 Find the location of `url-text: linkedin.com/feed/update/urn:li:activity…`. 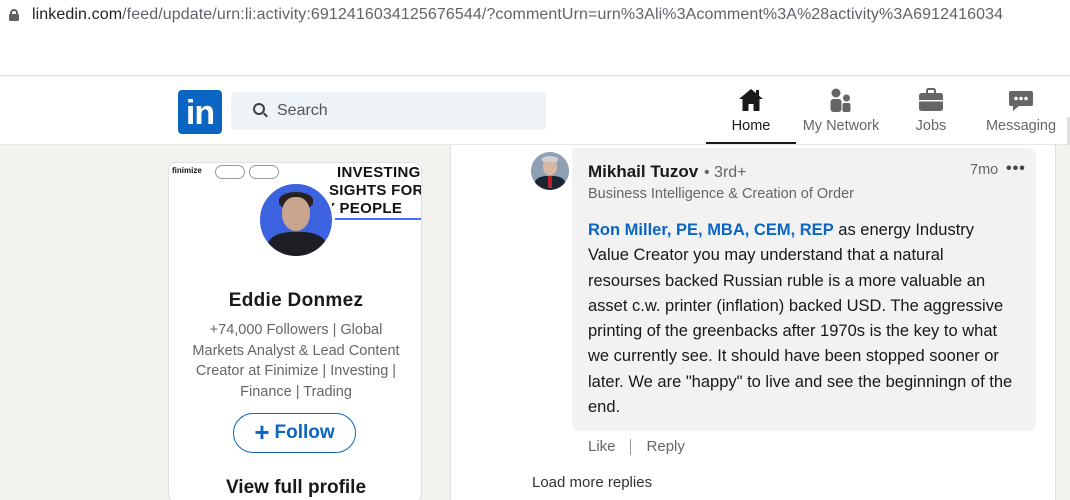

url-text: linkedin.com/feed/update/urn:li:activity… is located at coordinates (517, 15).